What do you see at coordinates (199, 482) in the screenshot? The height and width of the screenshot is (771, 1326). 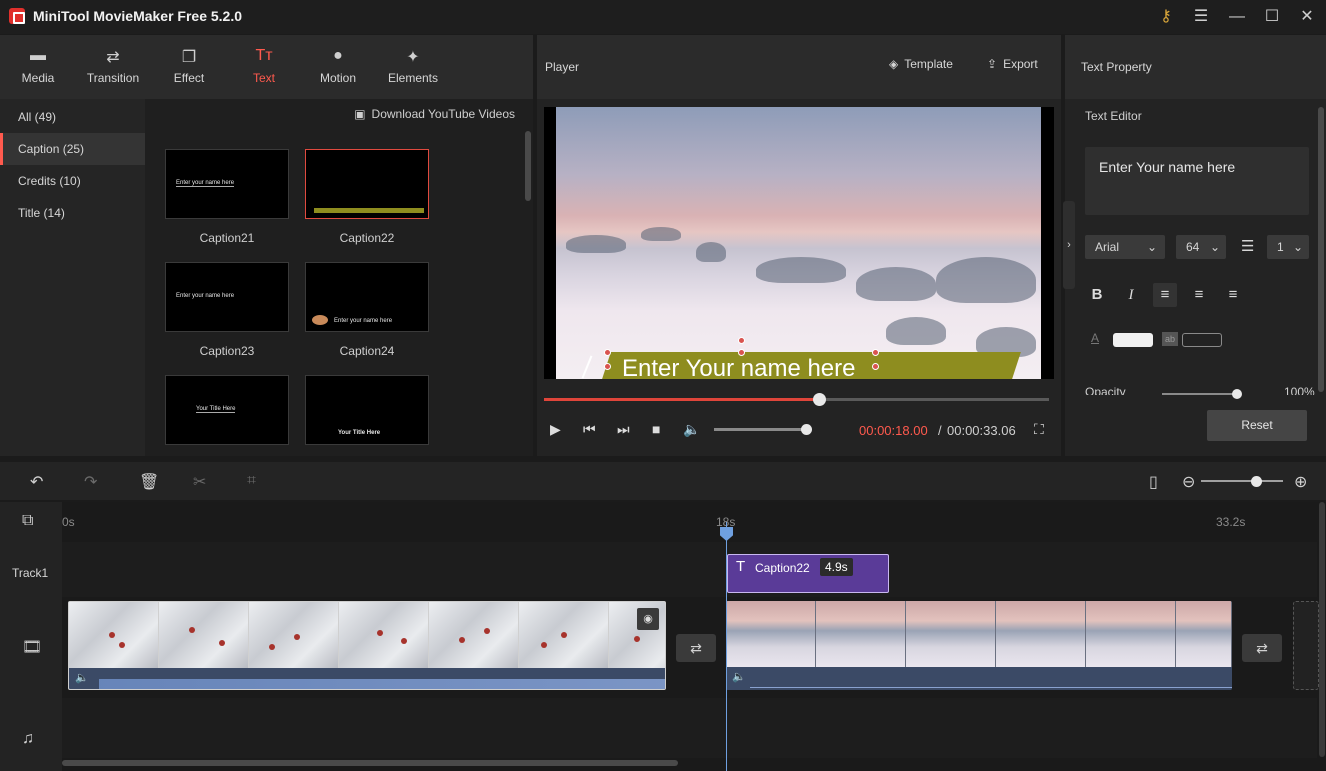 I see `split-icon: ✂` at bounding box center [199, 482].